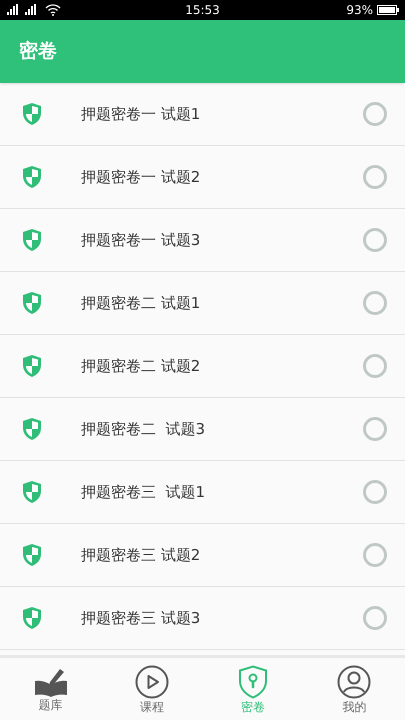 The height and width of the screenshot is (720, 405). I want to click on shield-lock-icon, so click(253, 681).